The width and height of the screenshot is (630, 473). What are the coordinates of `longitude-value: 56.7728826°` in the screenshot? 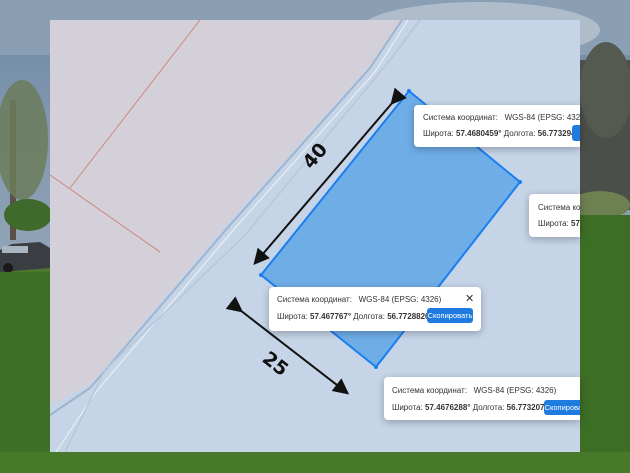 It's located at (410, 316).